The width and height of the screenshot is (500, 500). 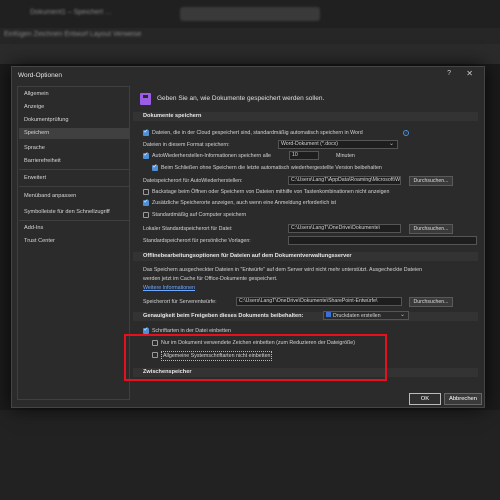 I want to click on nav-item-schnellzugriff: Symbolleiste für den Schnellzugriff, so click(x=74, y=212).